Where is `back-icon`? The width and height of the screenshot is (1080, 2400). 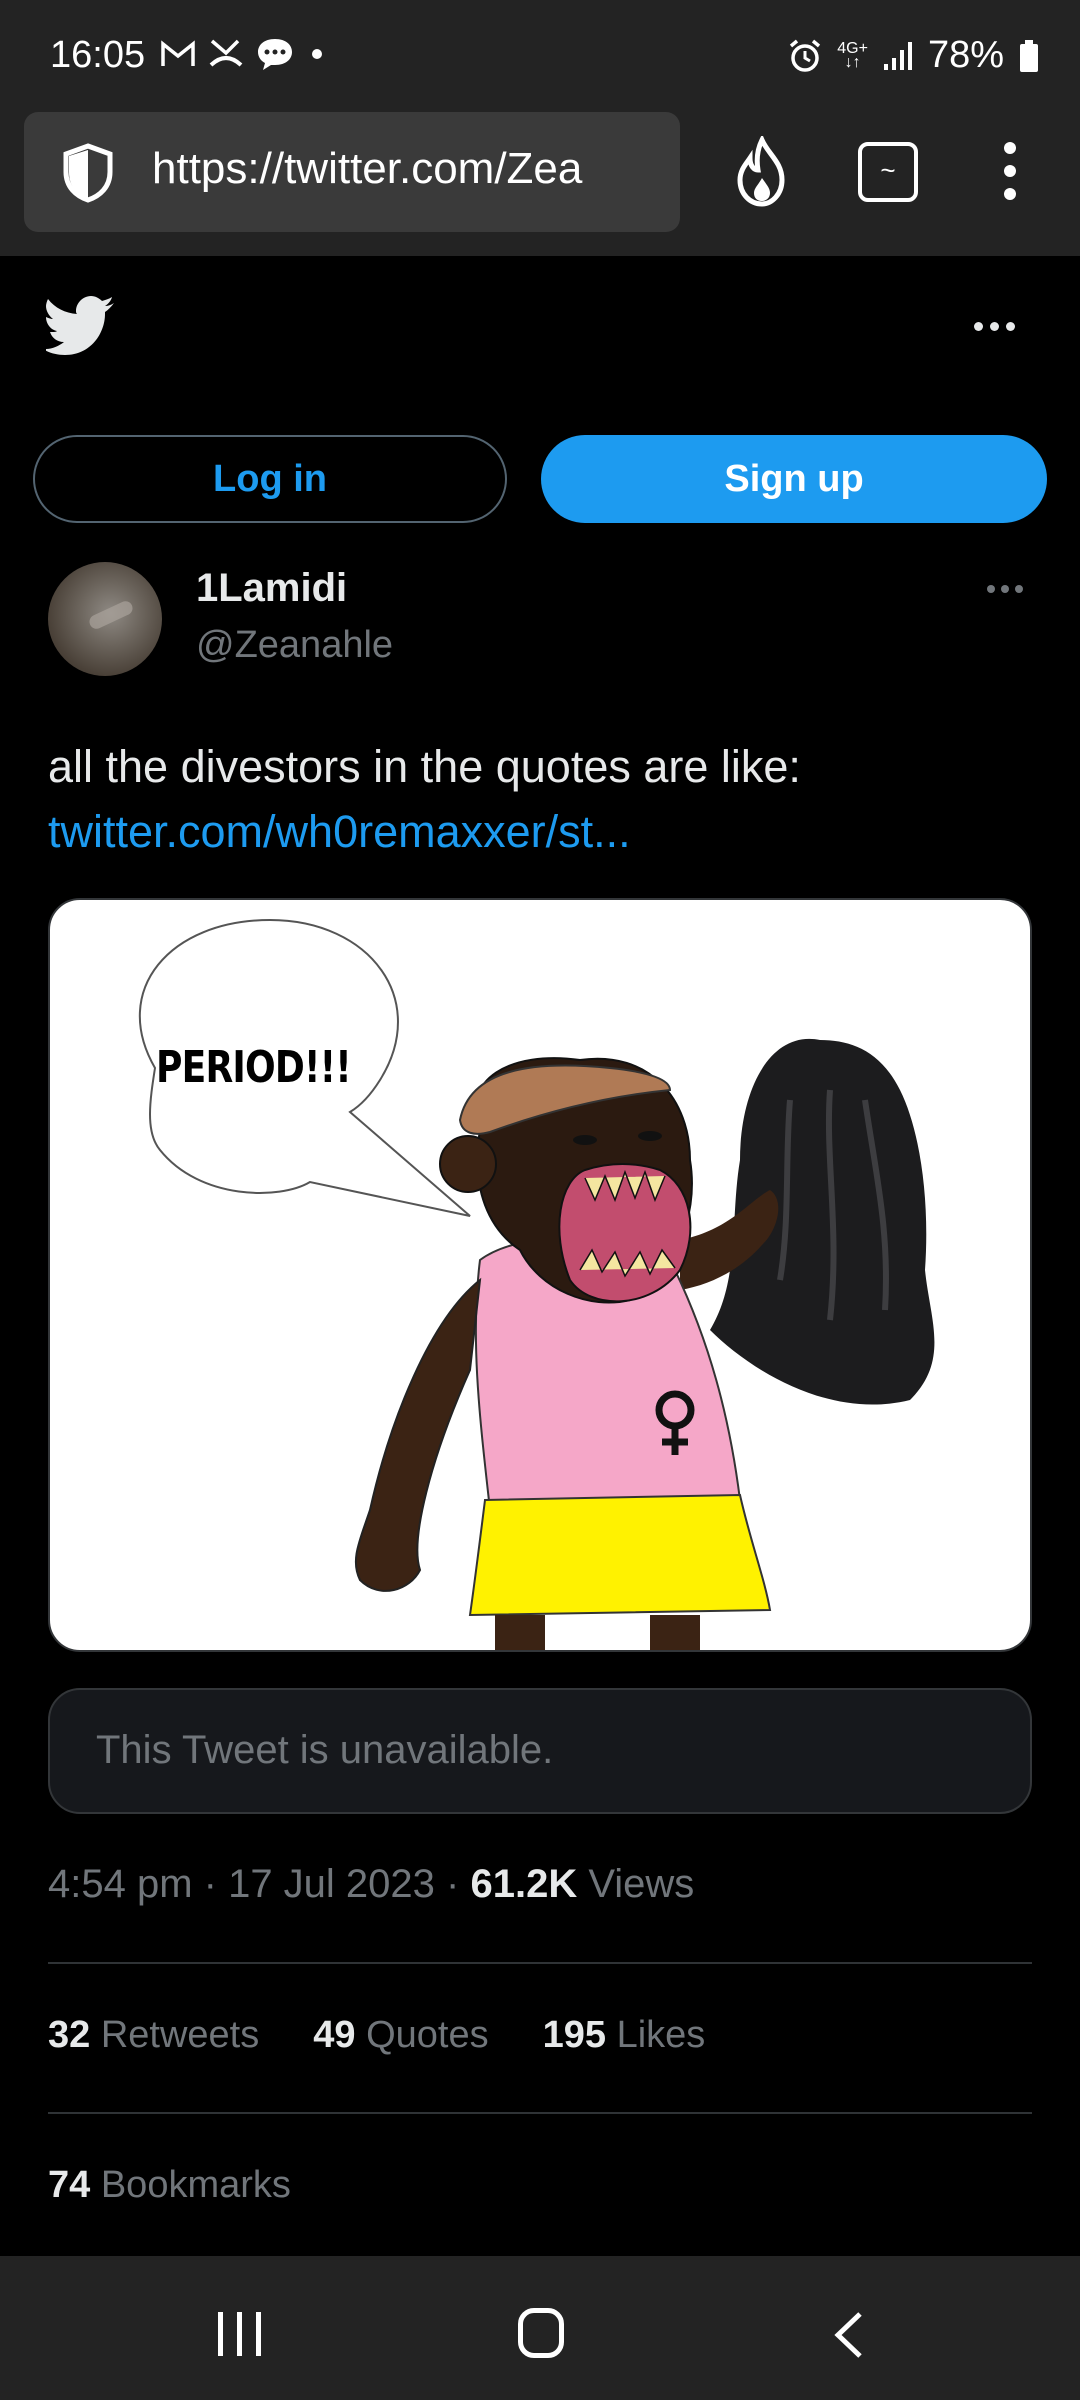
back-icon is located at coordinates (850, 2335).